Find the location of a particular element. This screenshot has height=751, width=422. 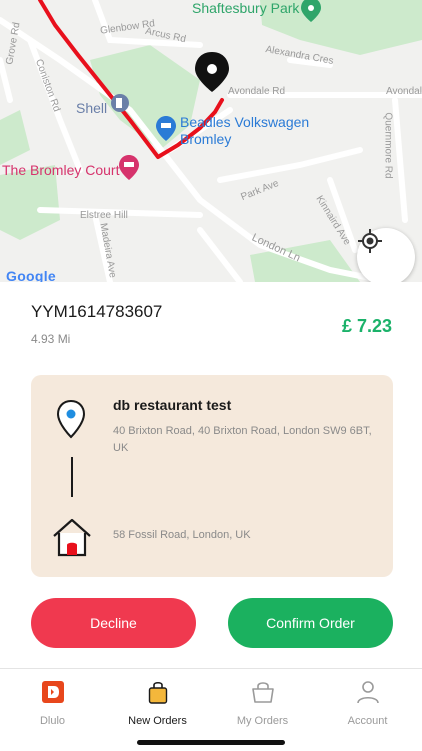

order-price: £ 7.23 is located at coordinates (366, 326).